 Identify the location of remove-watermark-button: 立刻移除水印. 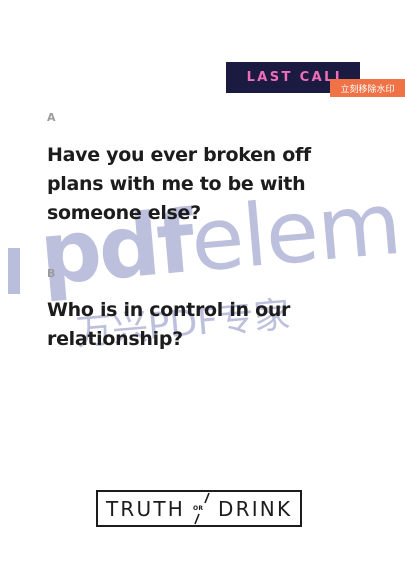
(367, 88).